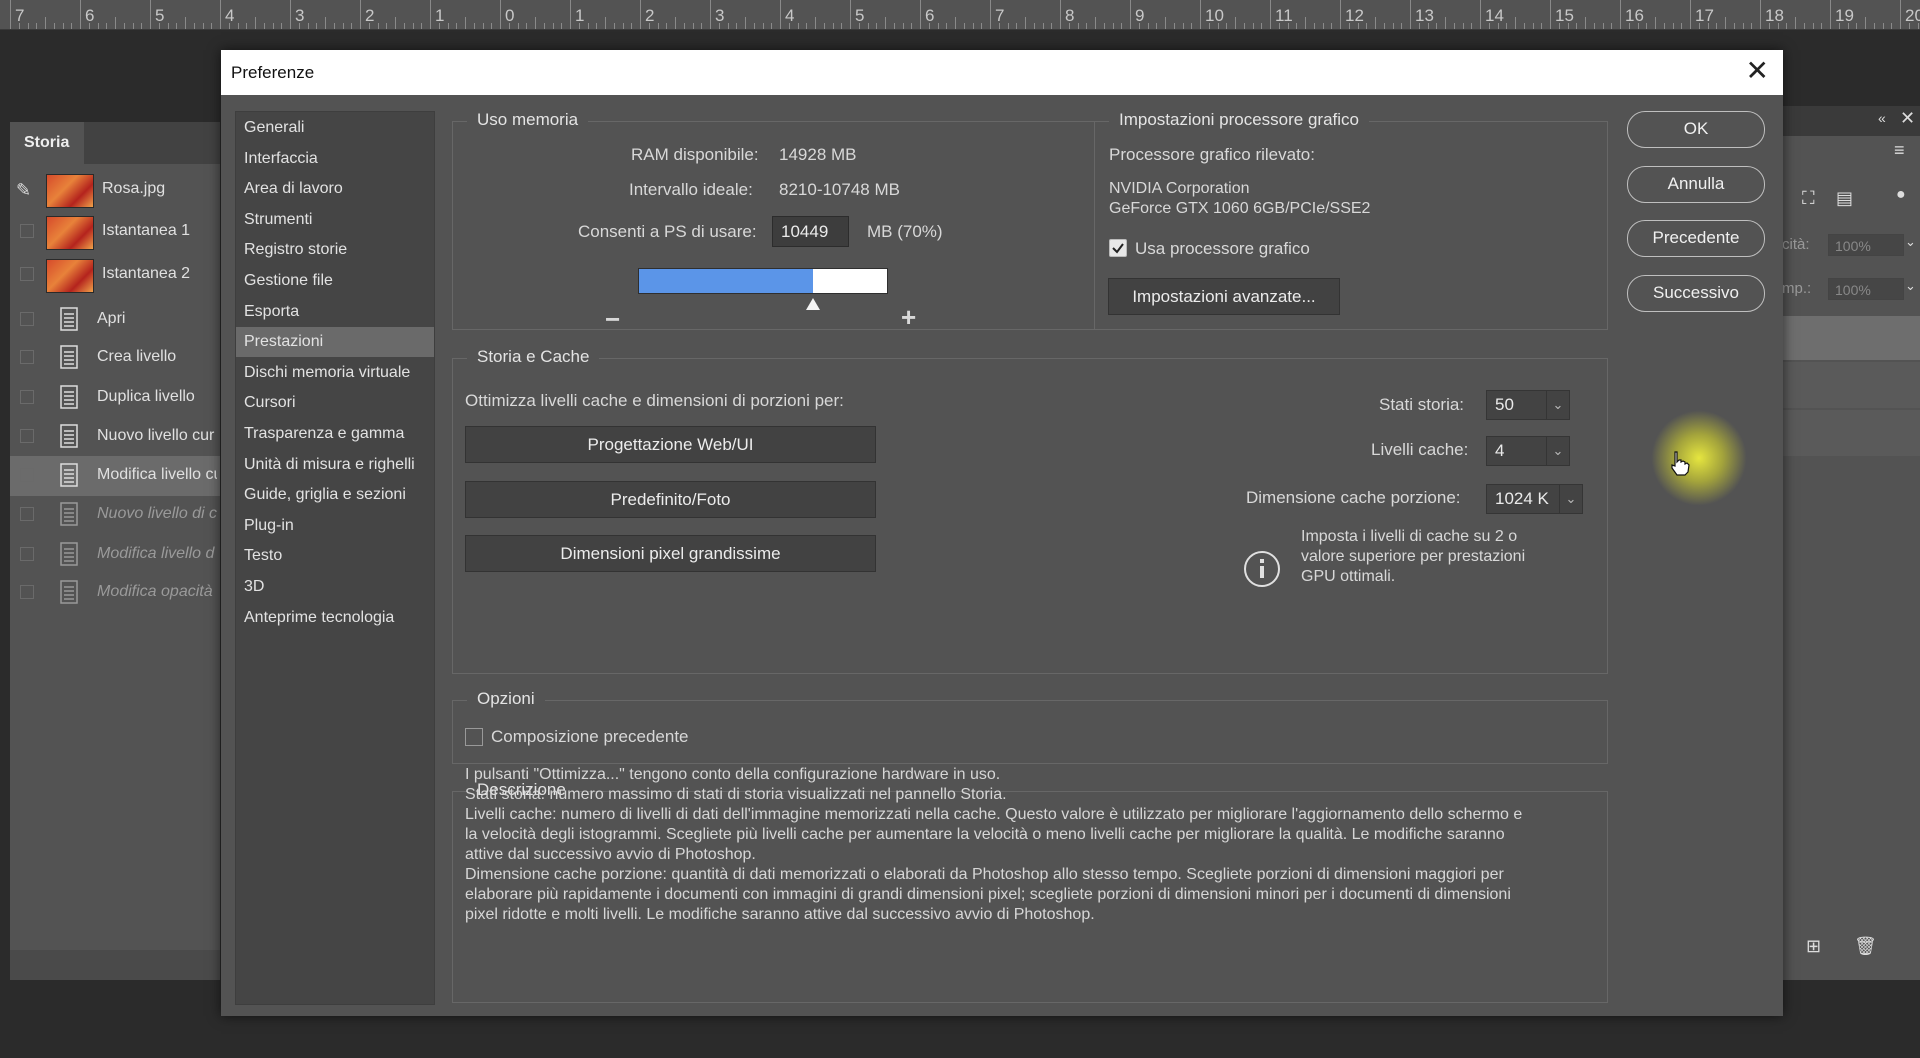  What do you see at coordinates (1899, 150) in the screenshot?
I see `panel-menu-icon: ≡` at bounding box center [1899, 150].